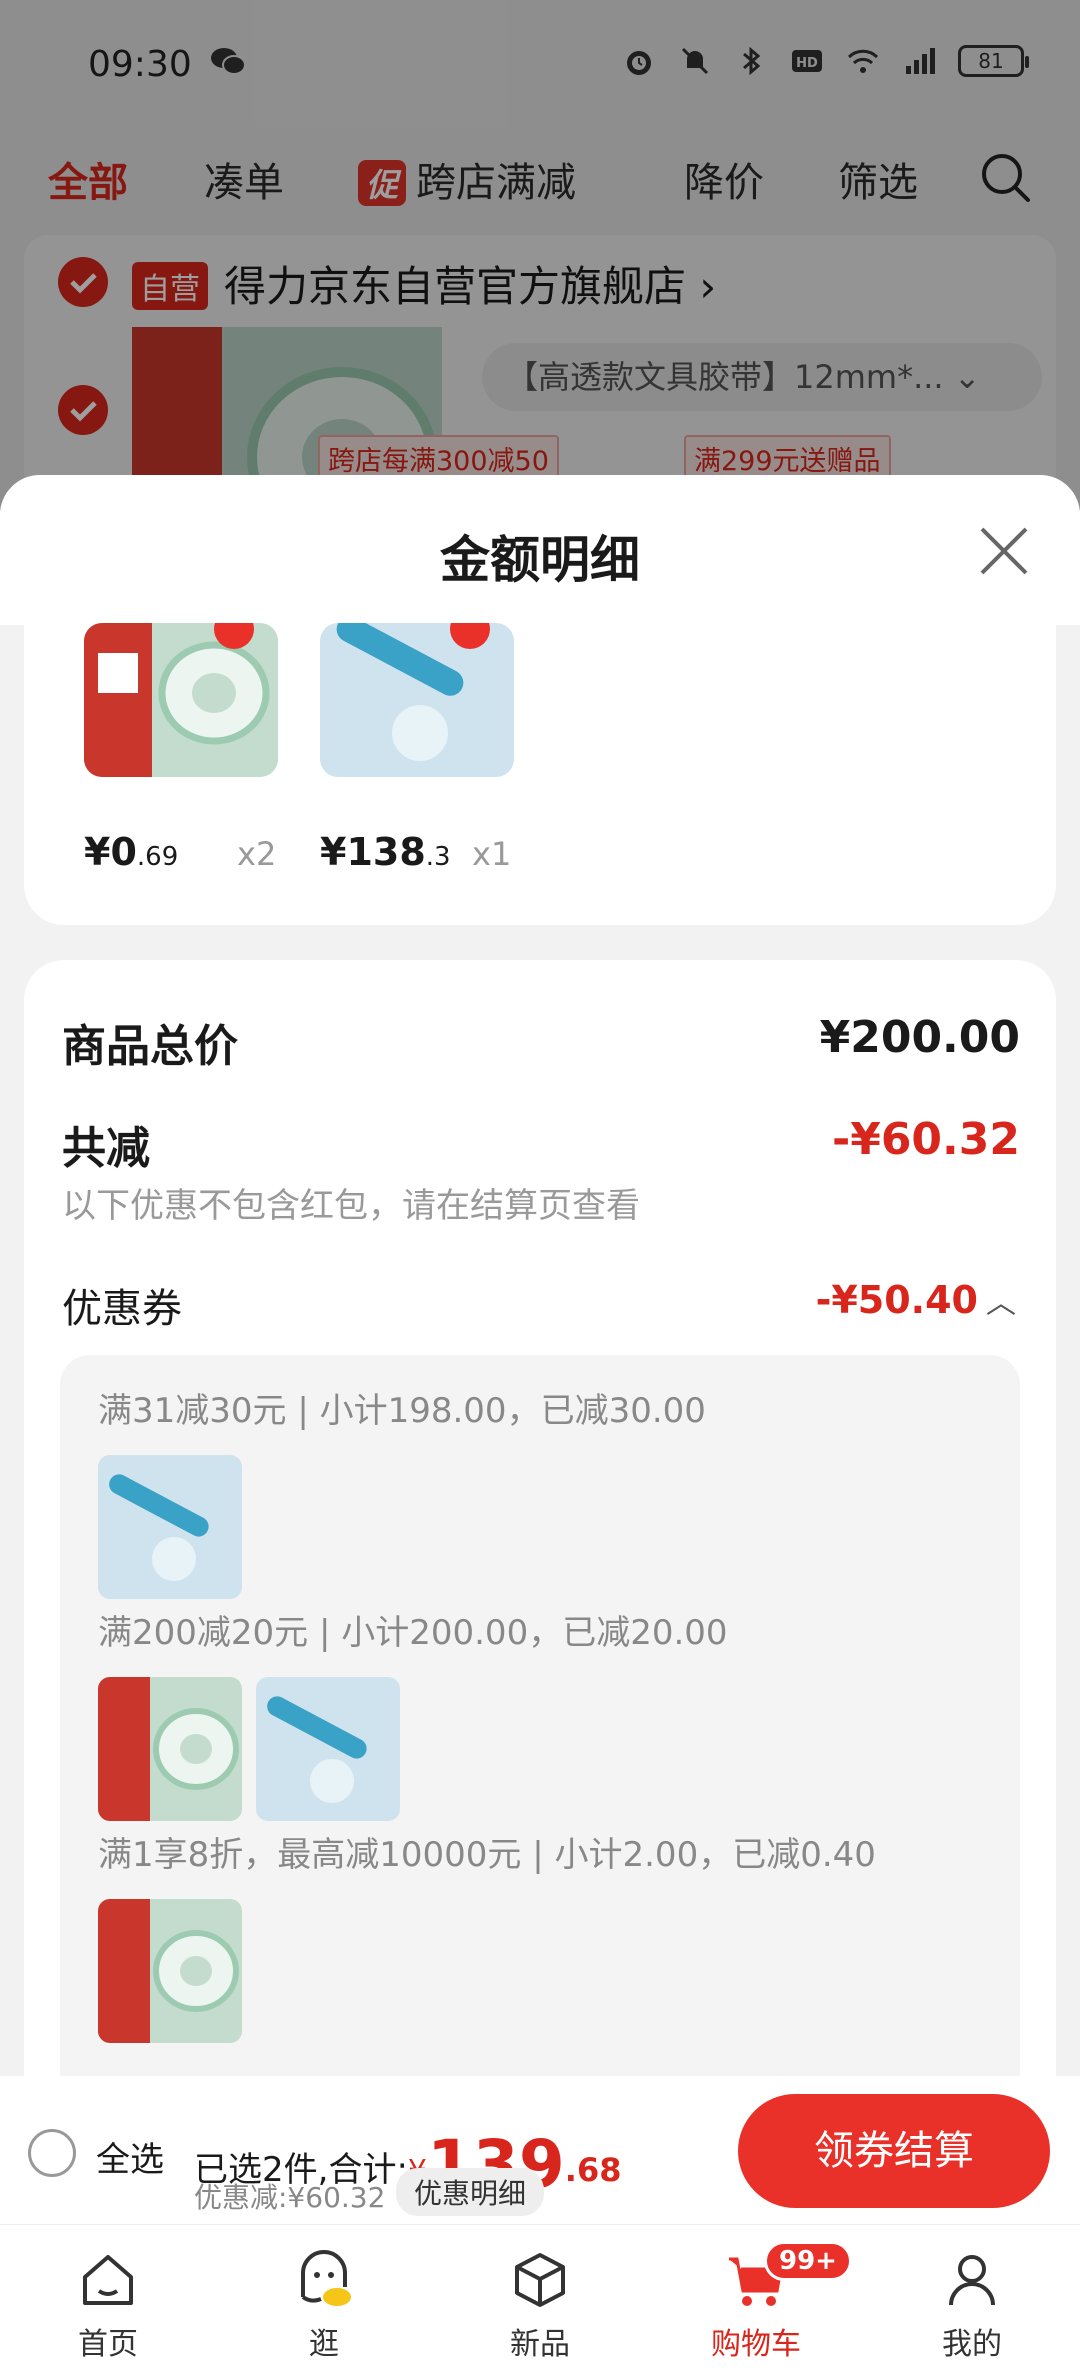 This screenshot has width=1080, height=2376. What do you see at coordinates (351, 1206) in the screenshot?
I see `discount-note: 以下优惠不包含红包，请在结算页查看` at bounding box center [351, 1206].